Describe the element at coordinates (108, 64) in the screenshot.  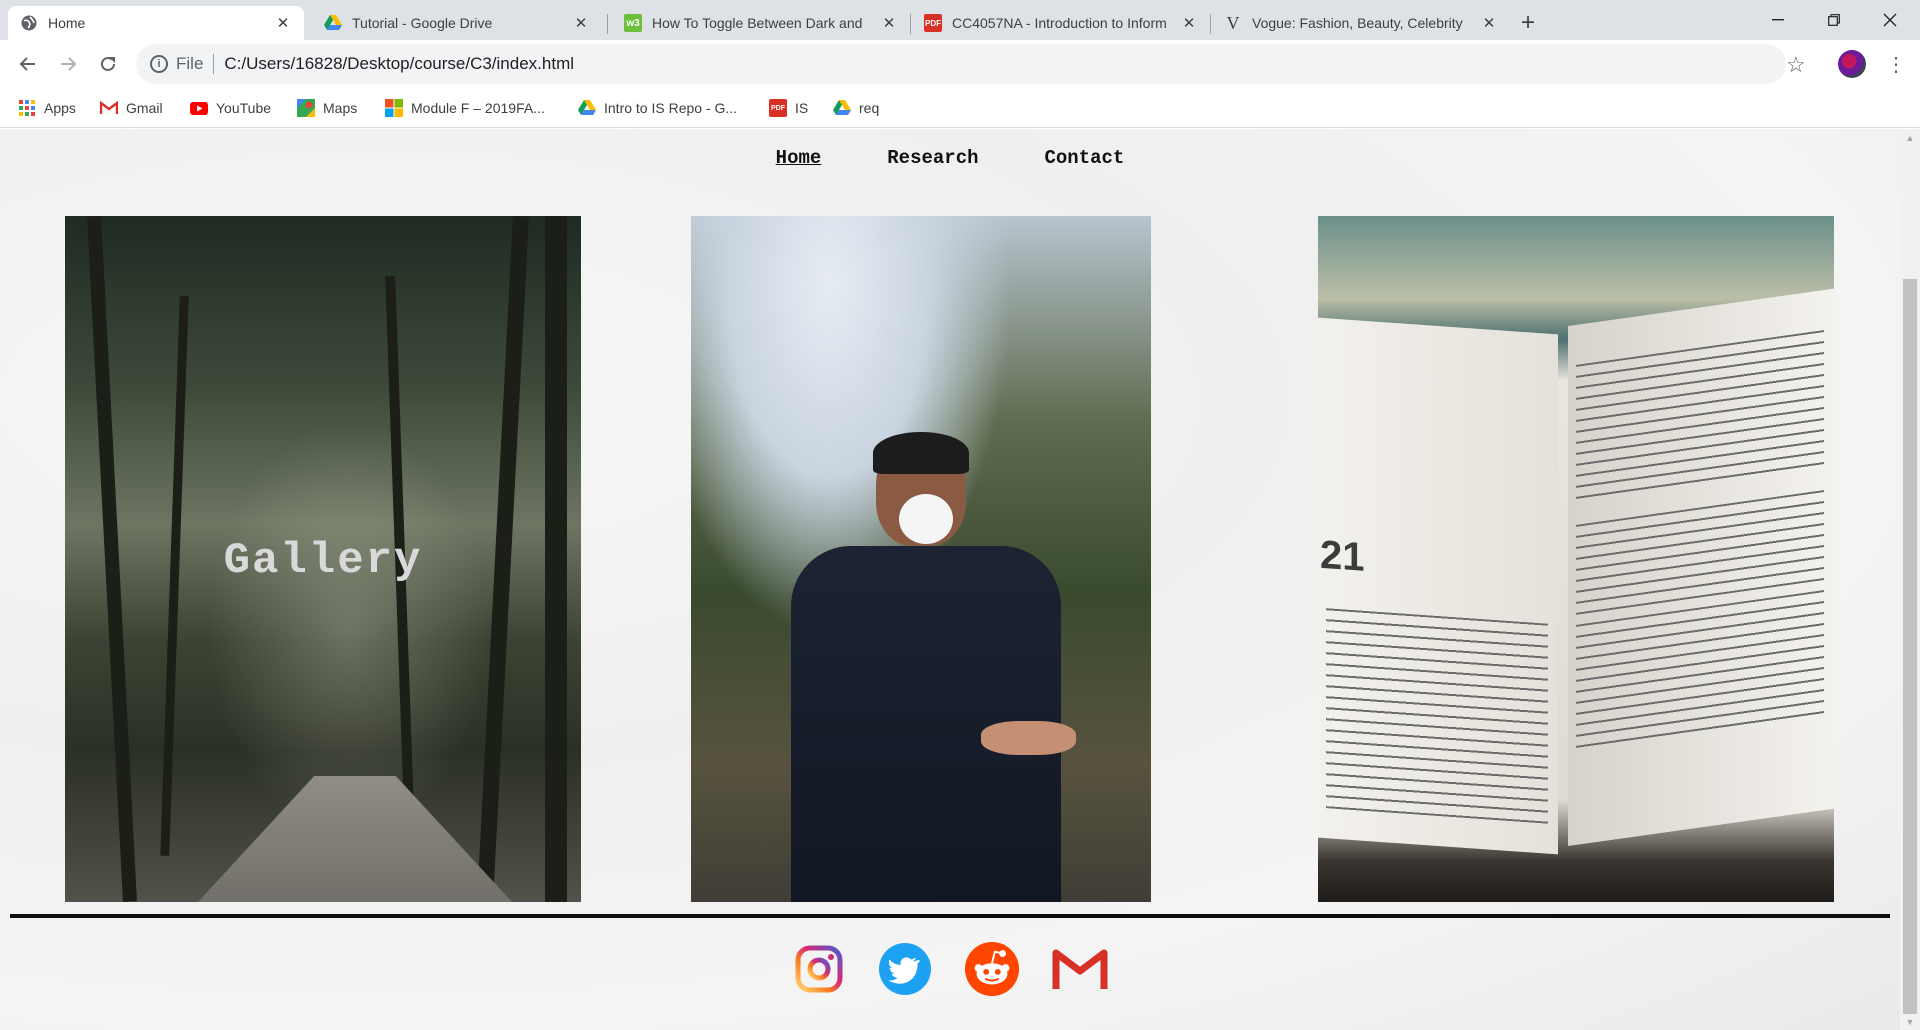
I see `reload-icon` at that location.